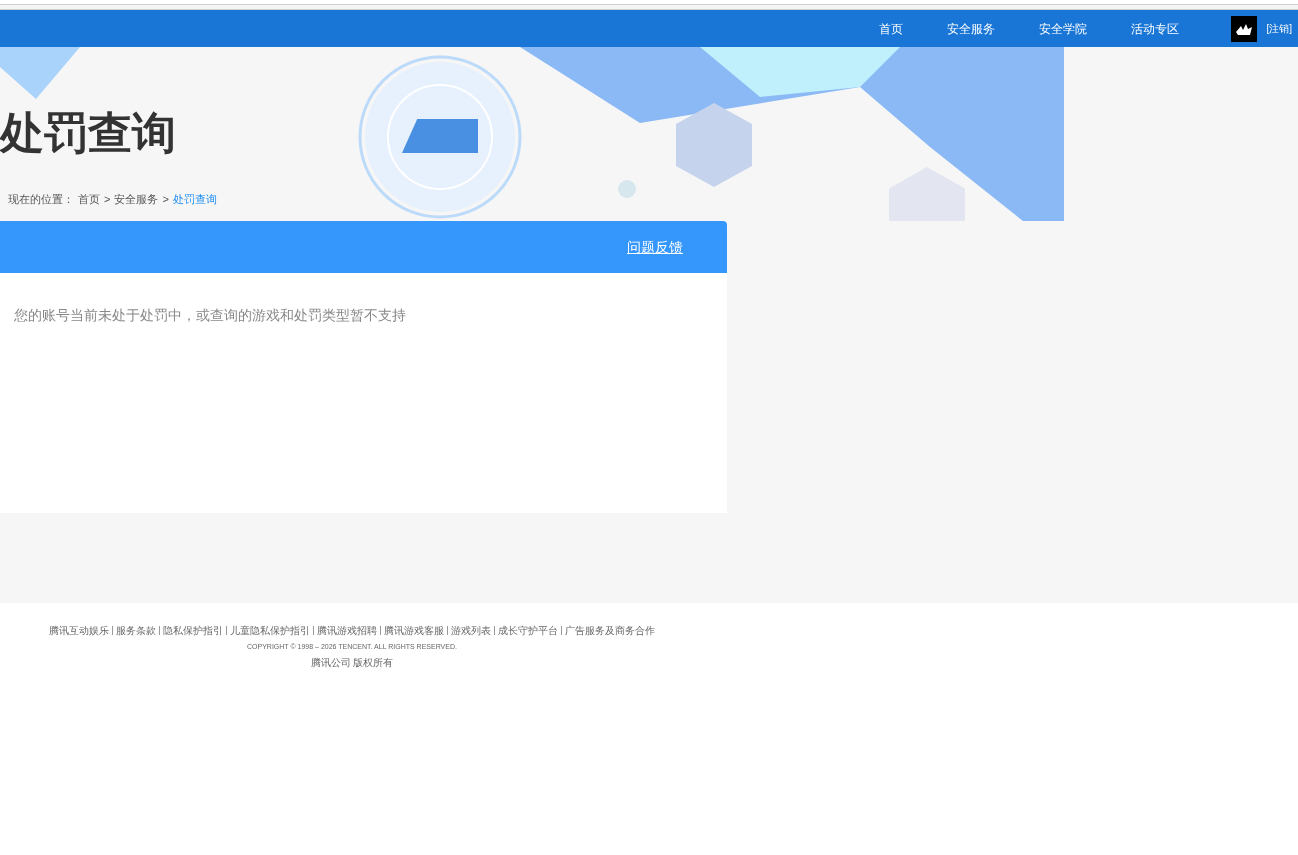  Describe the element at coordinates (1244, 28) in the screenshot. I see `avatar-icon` at that location.